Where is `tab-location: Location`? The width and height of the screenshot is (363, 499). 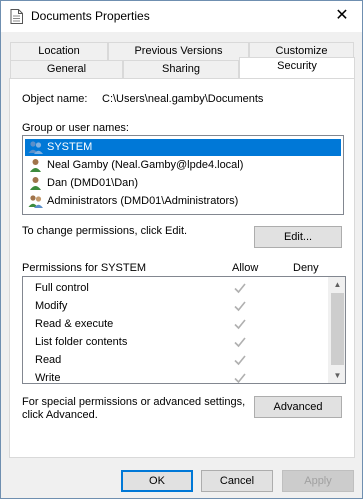 tab-location: Location is located at coordinates (59, 51).